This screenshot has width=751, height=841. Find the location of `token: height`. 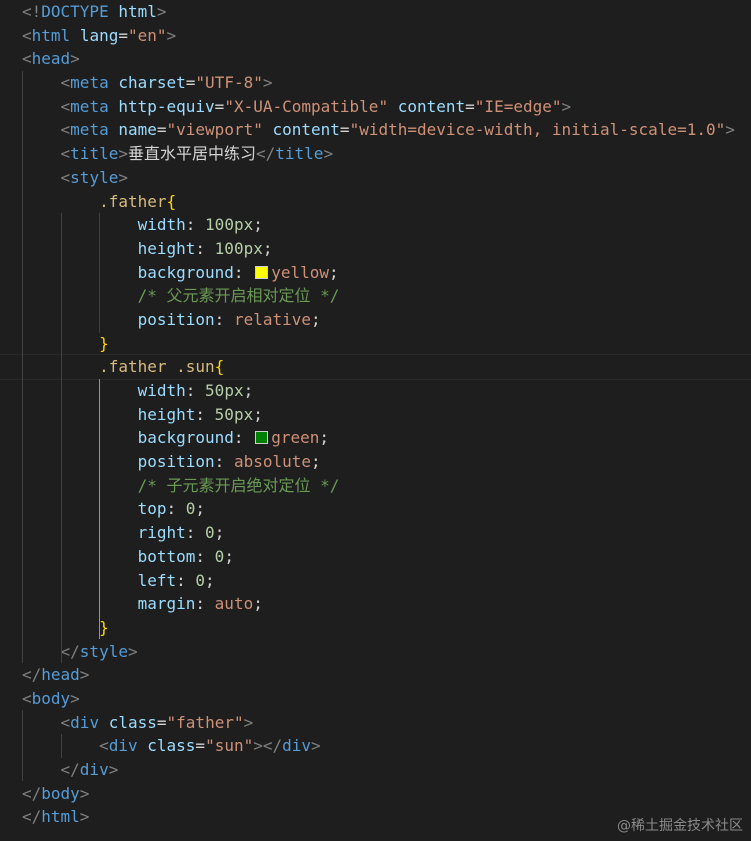

token: height is located at coordinates (166, 414).